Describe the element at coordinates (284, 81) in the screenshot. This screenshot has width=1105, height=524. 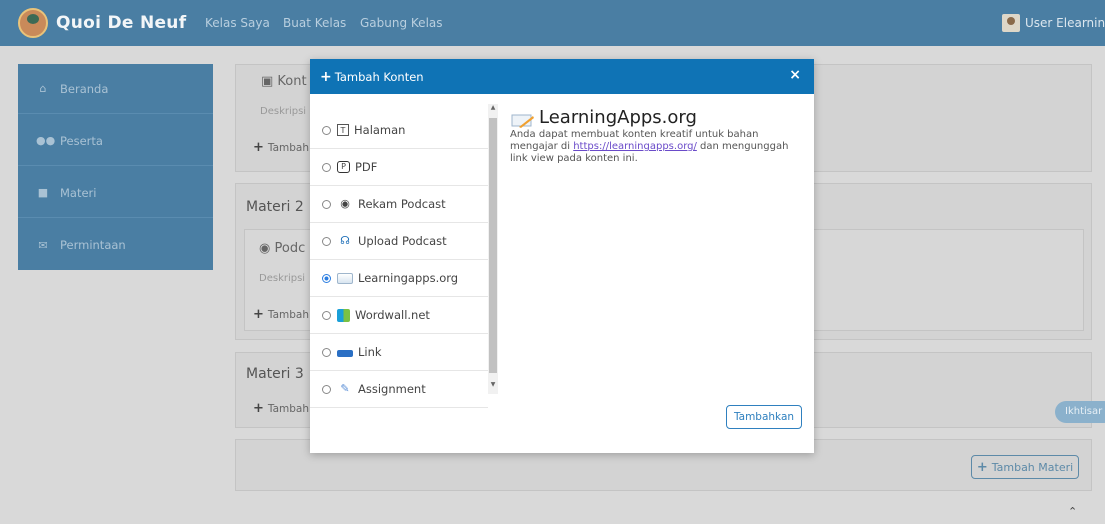
I see `content-title: ▣ Kont` at that location.